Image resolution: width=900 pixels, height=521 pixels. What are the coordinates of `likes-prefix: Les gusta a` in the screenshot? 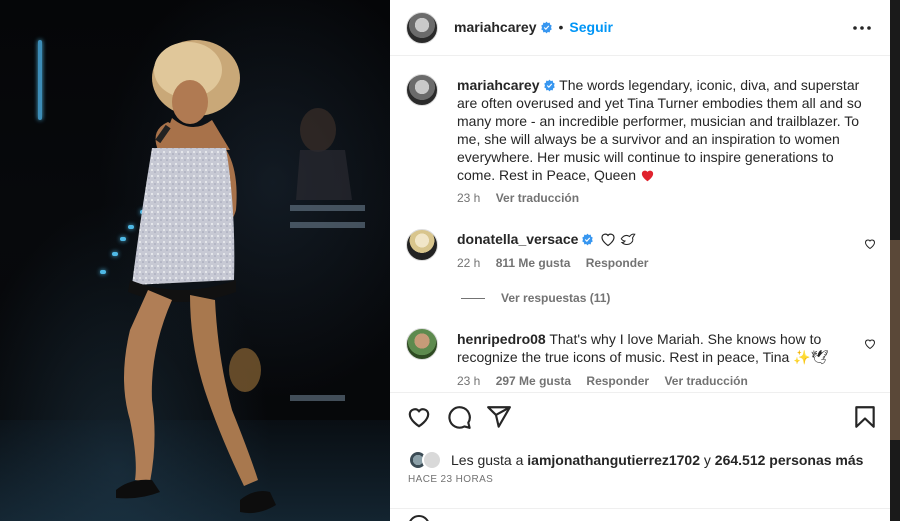 It's located at (489, 460).